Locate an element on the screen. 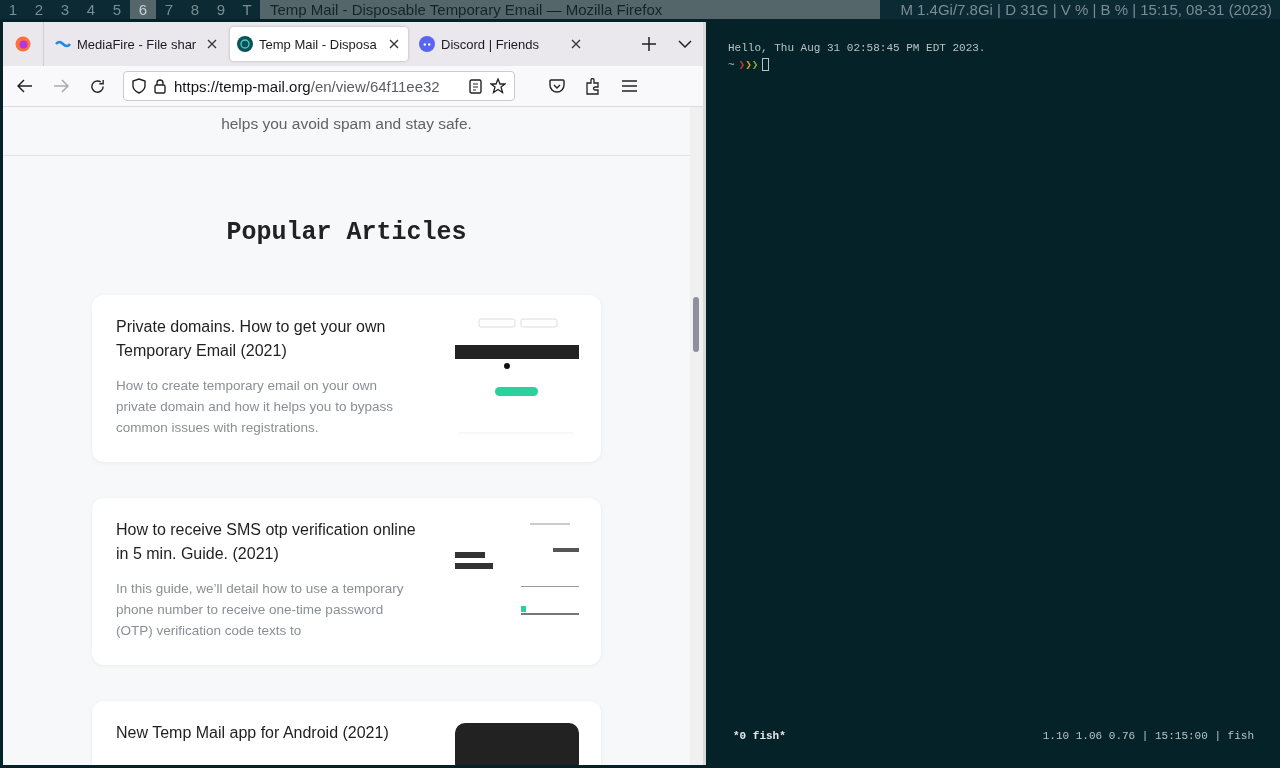 The height and width of the screenshot is (768, 1280). article-summary: How to create temporary email on your own private domain and how it helps you to bypass common issues with registrations. is located at coordinates (255, 407).